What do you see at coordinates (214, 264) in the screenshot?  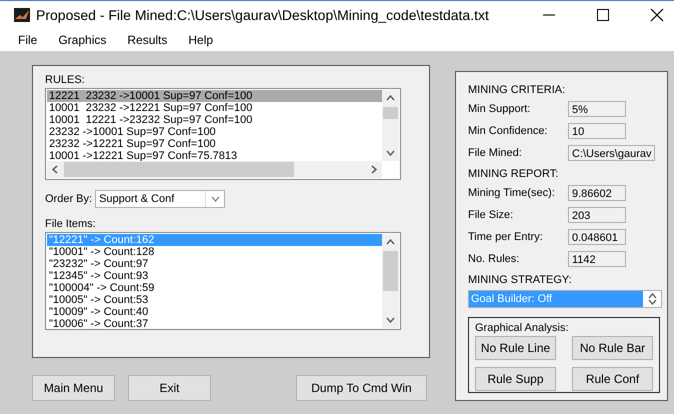 I see `list-item: "23232" -> Count:97` at bounding box center [214, 264].